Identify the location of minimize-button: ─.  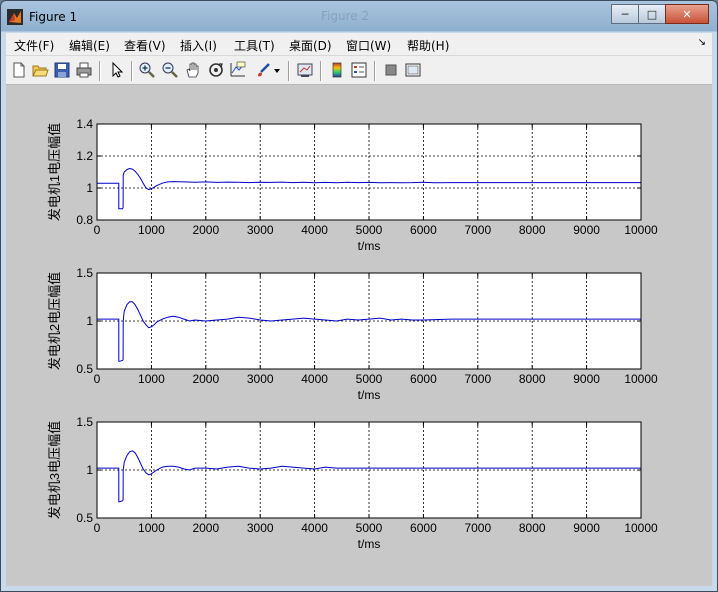
(625, 14).